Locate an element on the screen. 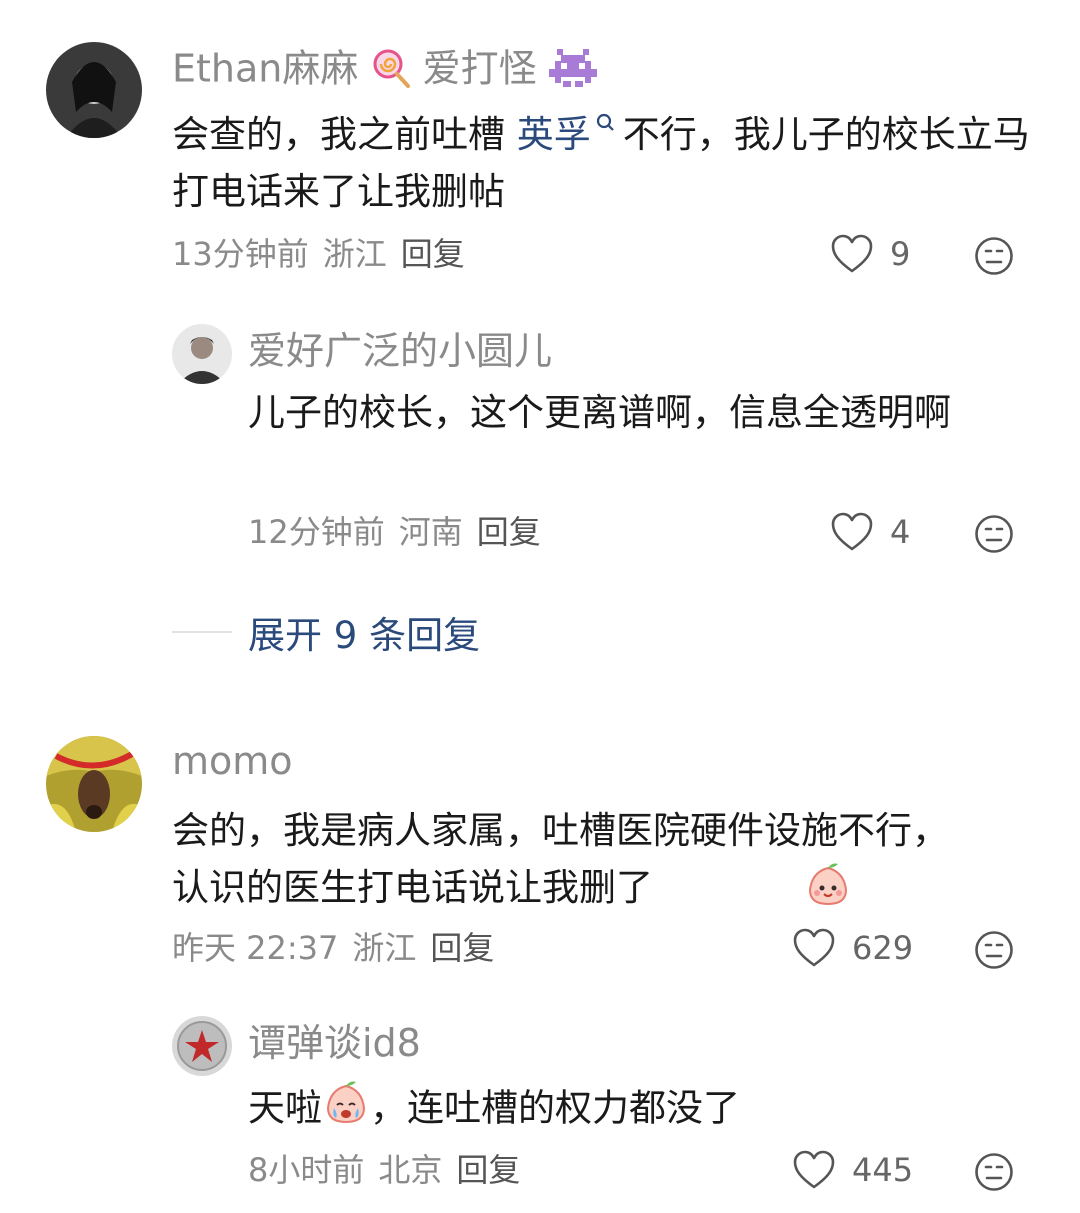 The height and width of the screenshot is (1213, 1080). peach-cry-emoji is located at coordinates (346, 1110).